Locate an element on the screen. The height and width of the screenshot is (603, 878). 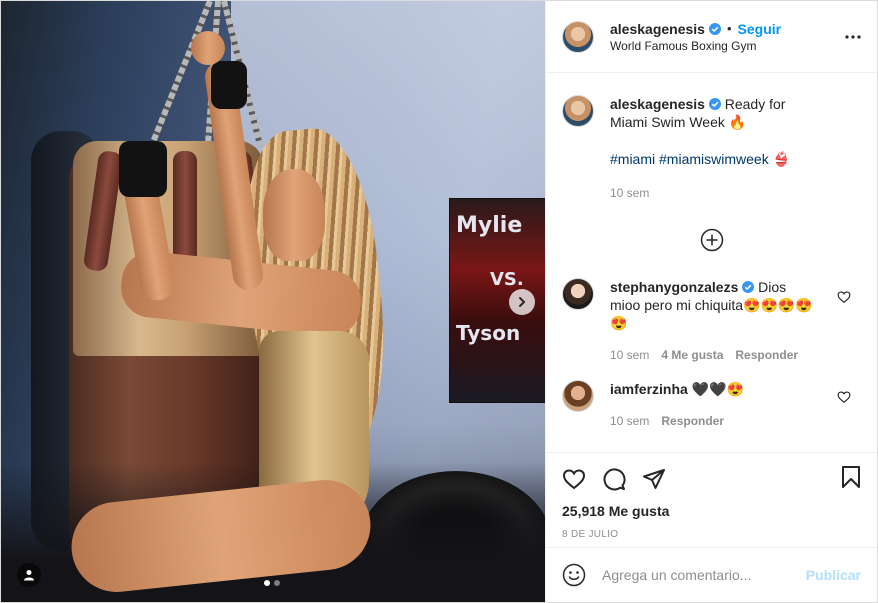
caption-time: 10 sem is located at coordinates (629, 193).